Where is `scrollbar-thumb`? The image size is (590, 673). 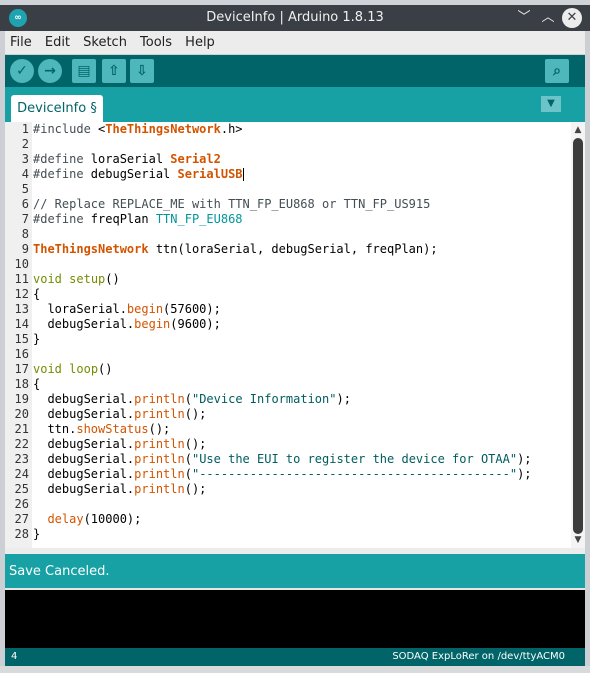
scrollbar-thumb is located at coordinates (578, 336).